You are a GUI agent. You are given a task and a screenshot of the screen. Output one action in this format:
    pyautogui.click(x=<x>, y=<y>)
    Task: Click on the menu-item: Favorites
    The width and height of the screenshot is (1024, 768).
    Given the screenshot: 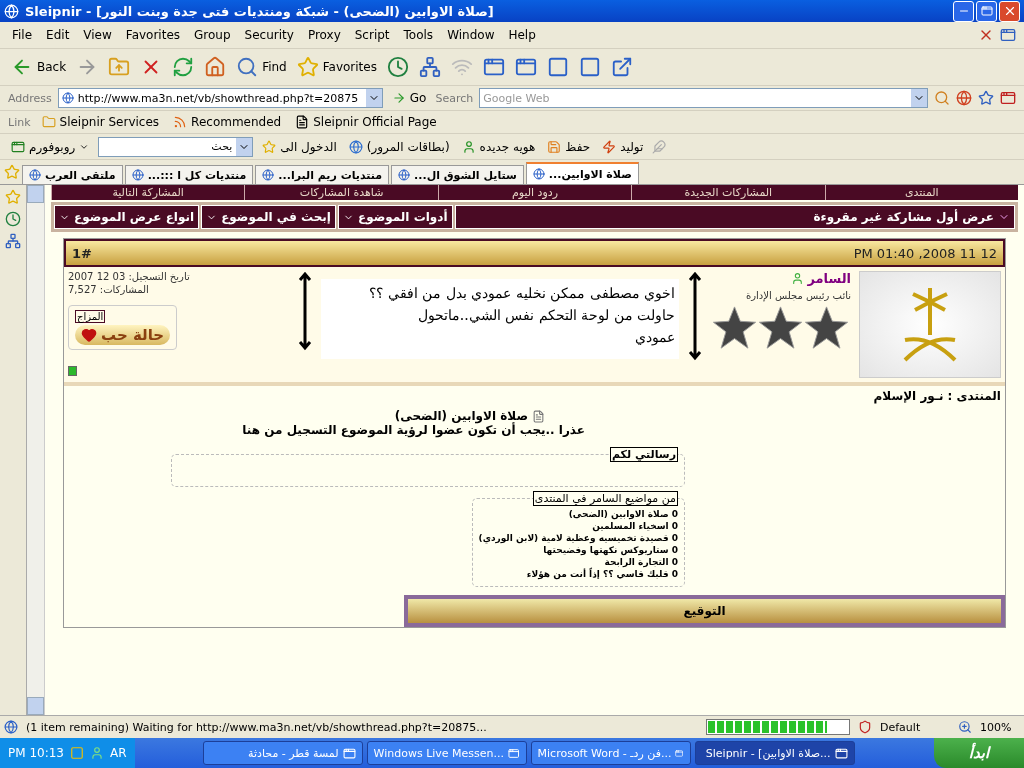 What is the action you would take?
    pyautogui.click(x=153, y=35)
    